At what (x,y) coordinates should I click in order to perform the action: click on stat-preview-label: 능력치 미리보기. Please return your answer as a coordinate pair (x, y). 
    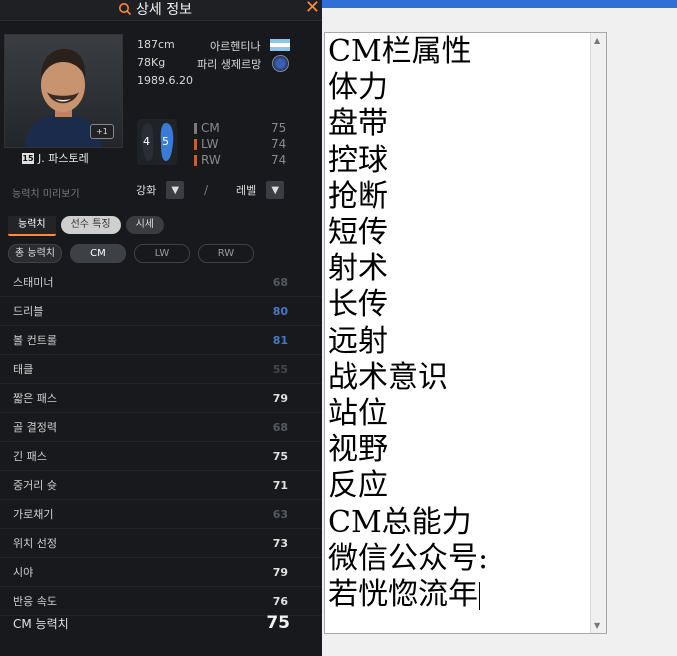
    Looking at the image, I should click on (46, 194).